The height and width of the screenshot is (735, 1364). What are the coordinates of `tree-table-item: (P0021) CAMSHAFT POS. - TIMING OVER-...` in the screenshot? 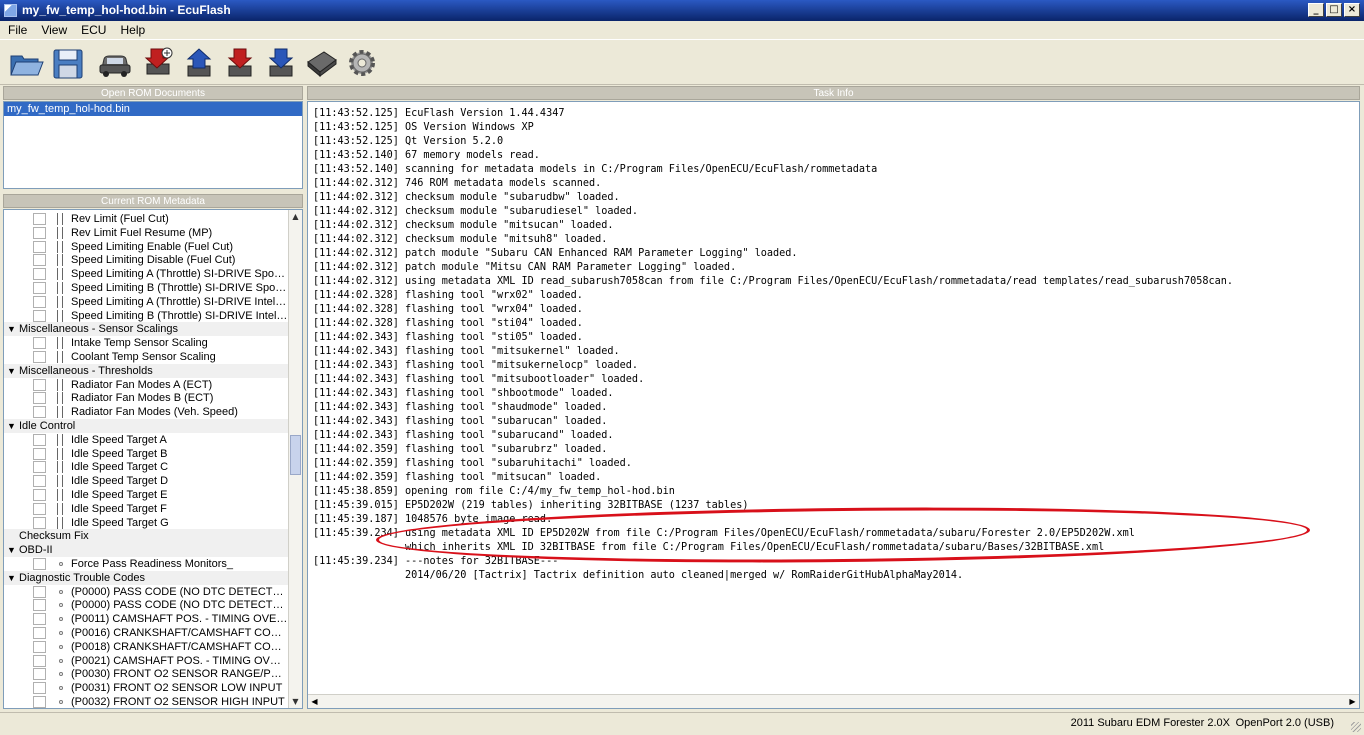 It's located at (146, 661).